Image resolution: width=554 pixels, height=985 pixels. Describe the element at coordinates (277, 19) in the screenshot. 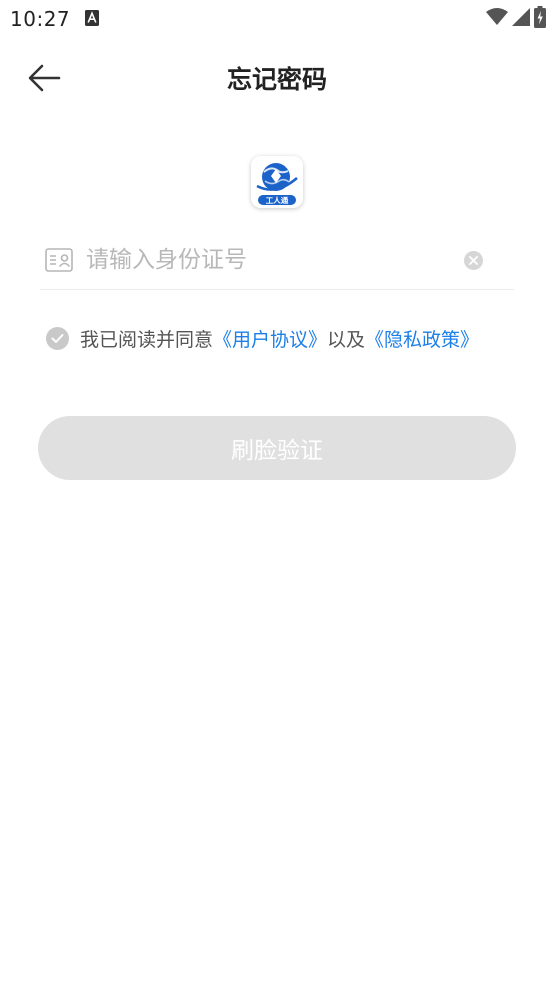

I see `status-bar: 10:27` at that location.